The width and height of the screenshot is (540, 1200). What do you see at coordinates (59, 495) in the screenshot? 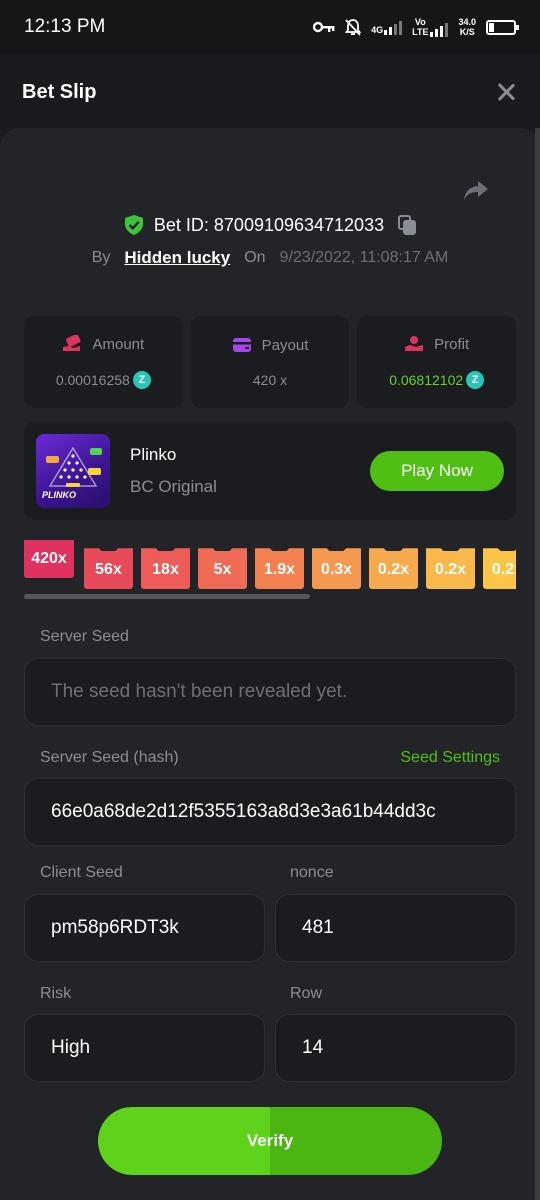
I see `plinko-thumb-text: PLINKO` at bounding box center [59, 495].